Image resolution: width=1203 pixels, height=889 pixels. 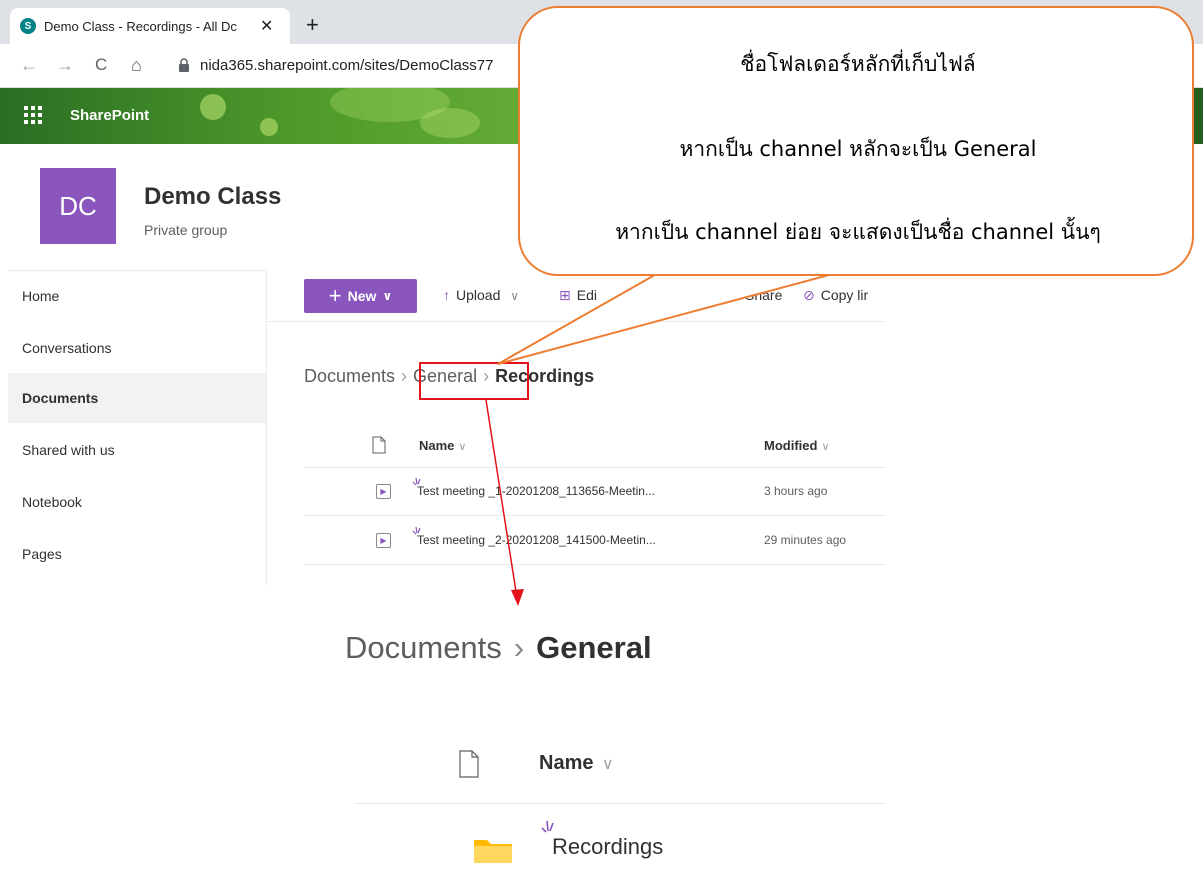 What do you see at coordinates (547, 826) in the screenshot?
I see `new-item-icon` at bounding box center [547, 826].